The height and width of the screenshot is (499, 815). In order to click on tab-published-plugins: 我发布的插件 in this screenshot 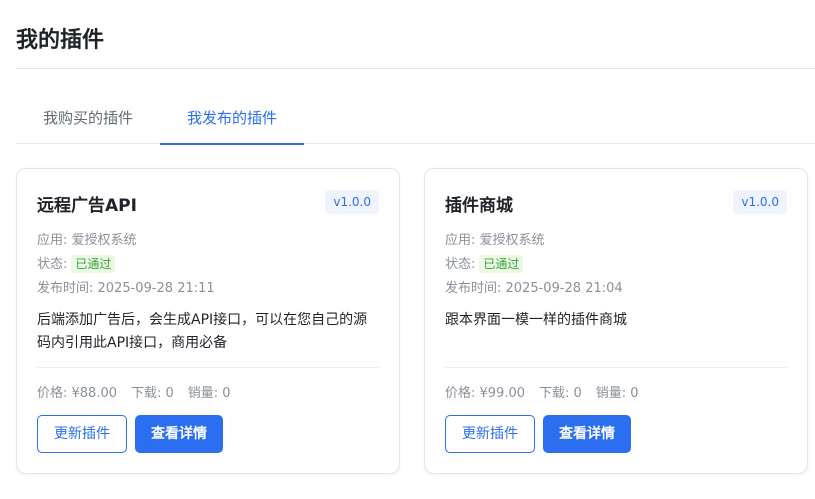, I will do `click(232, 120)`.